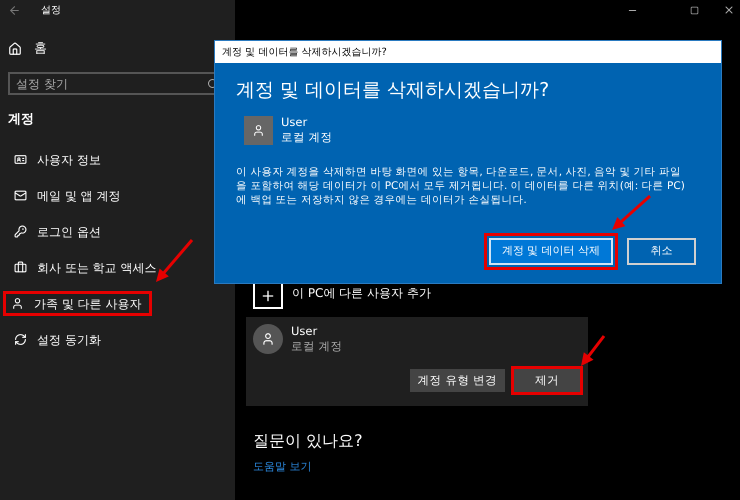 This screenshot has width=740, height=500. I want to click on maximize-icon, so click(694, 10).